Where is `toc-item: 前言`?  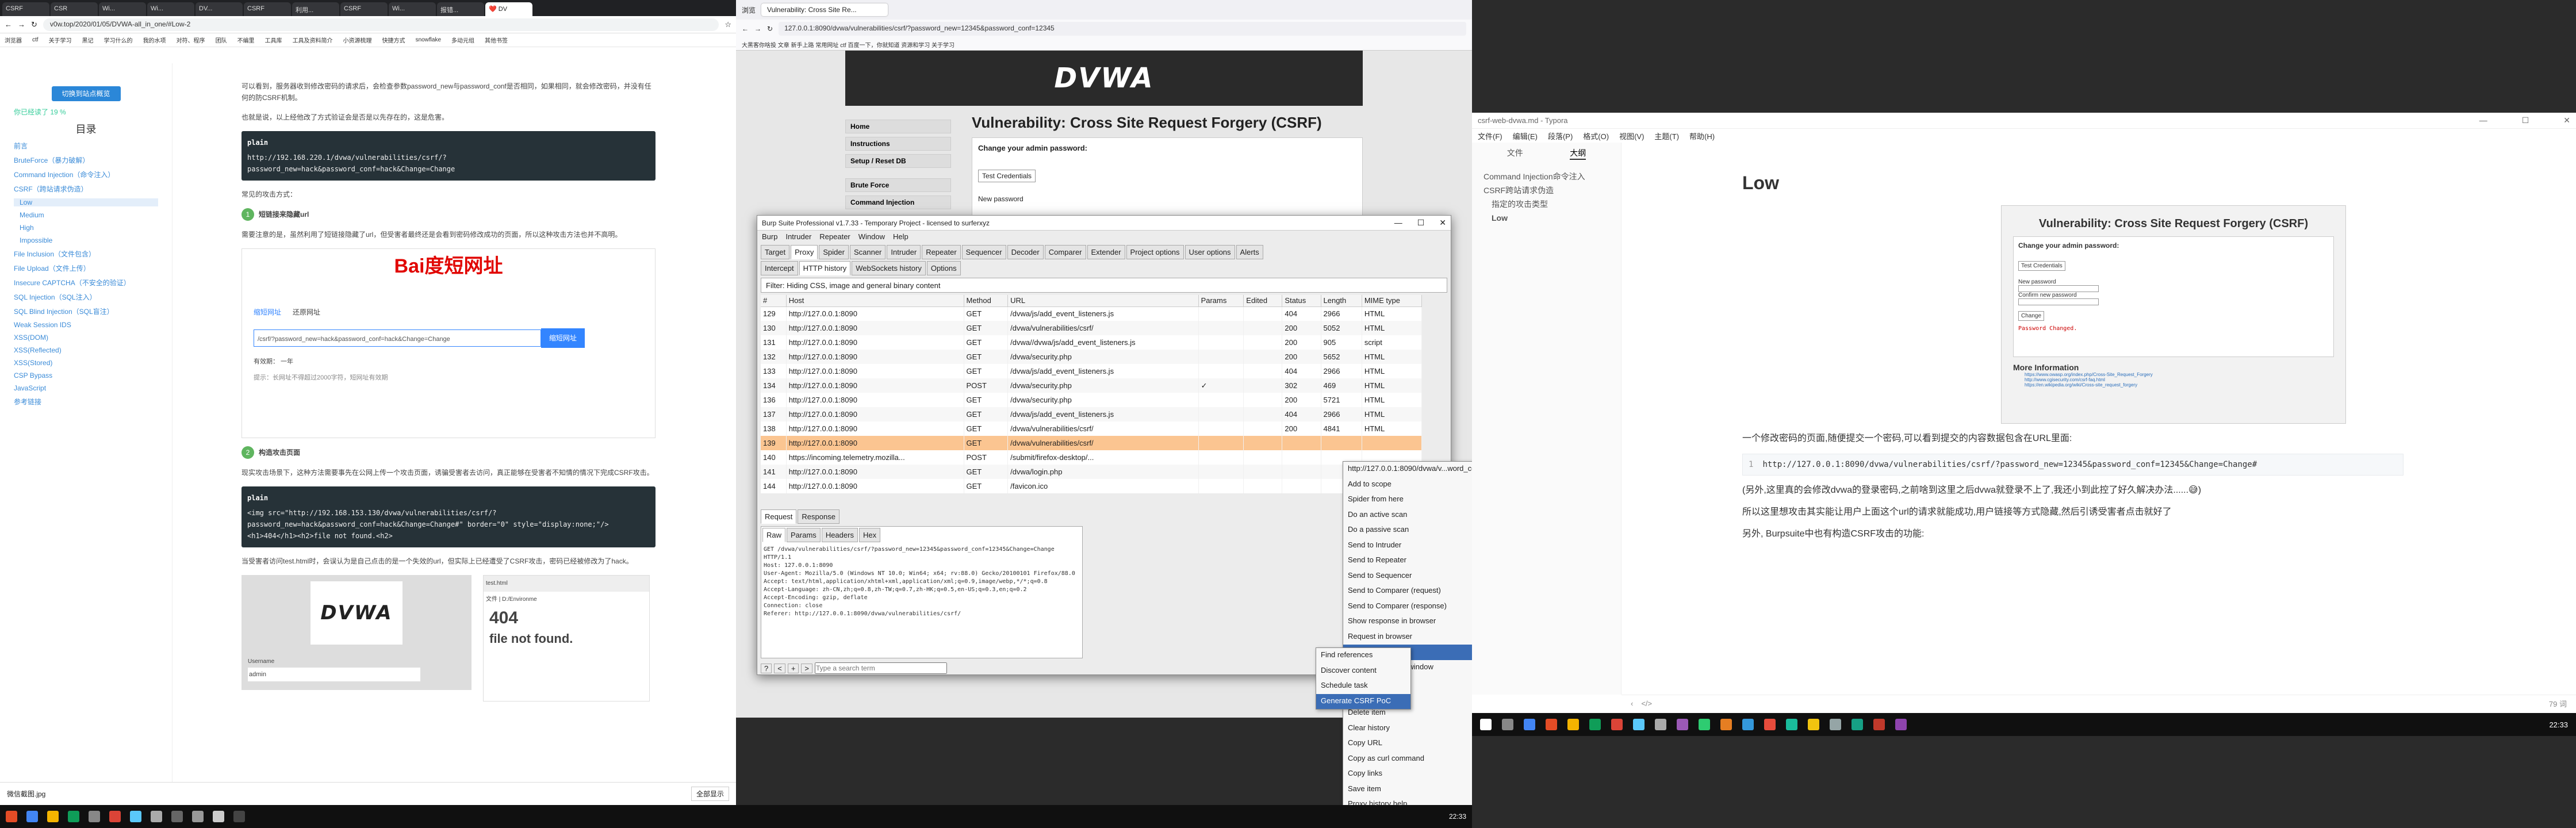
toc-item: 前言 is located at coordinates (86, 146).